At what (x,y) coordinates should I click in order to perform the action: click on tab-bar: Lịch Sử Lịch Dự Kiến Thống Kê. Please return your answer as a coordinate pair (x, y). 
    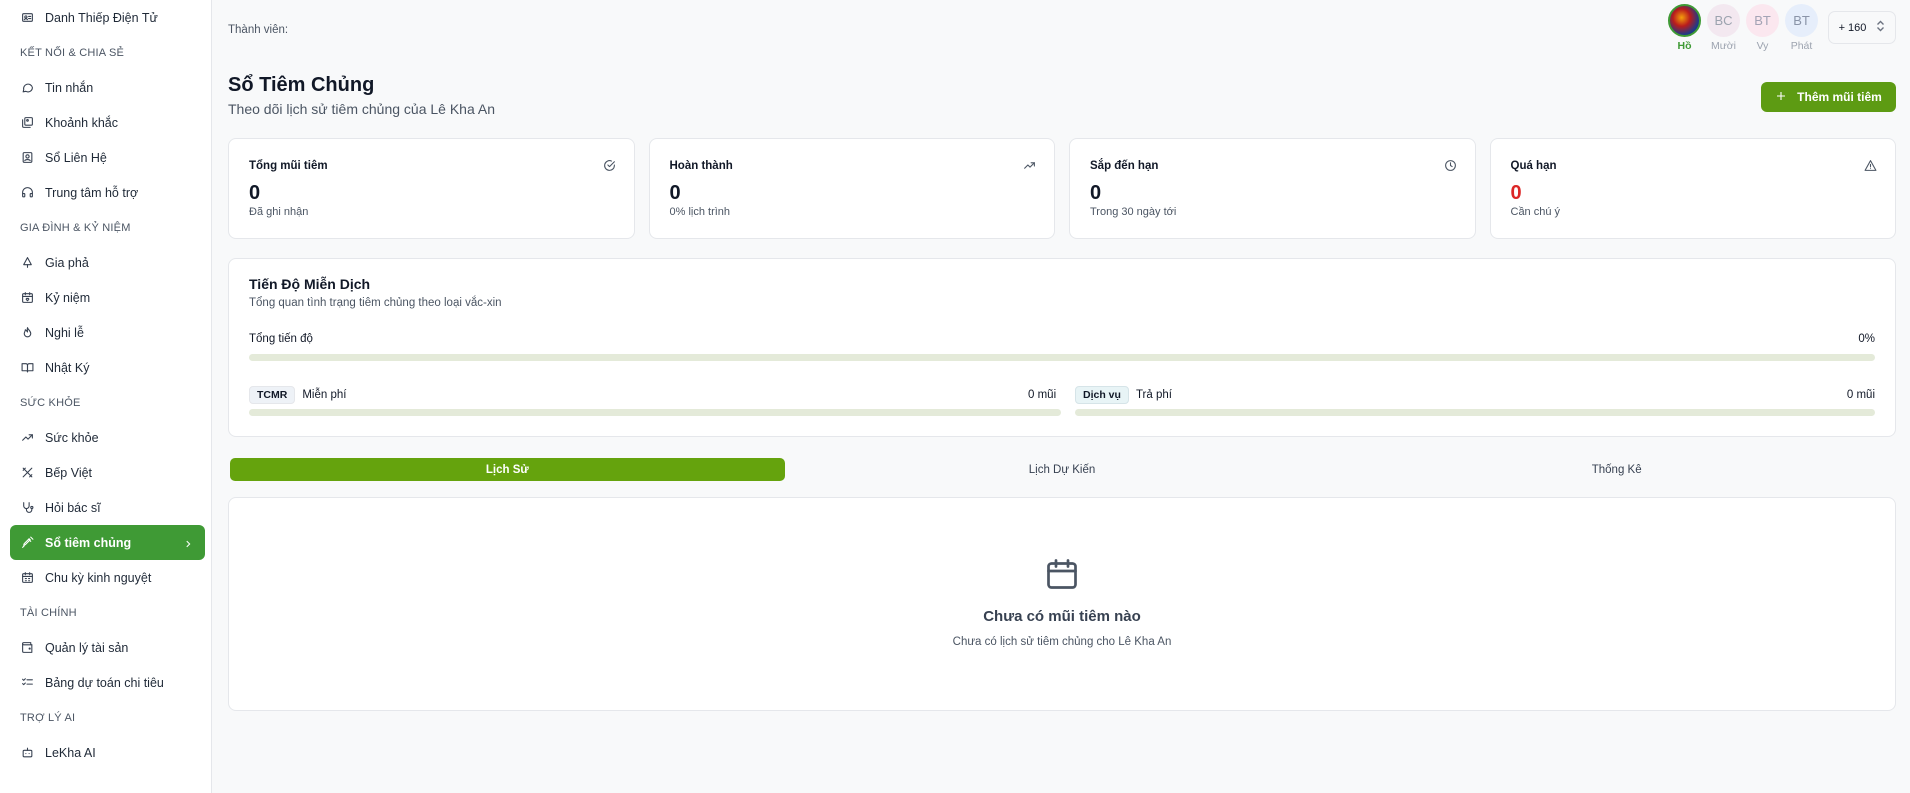
    Looking at the image, I should click on (1062, 469).